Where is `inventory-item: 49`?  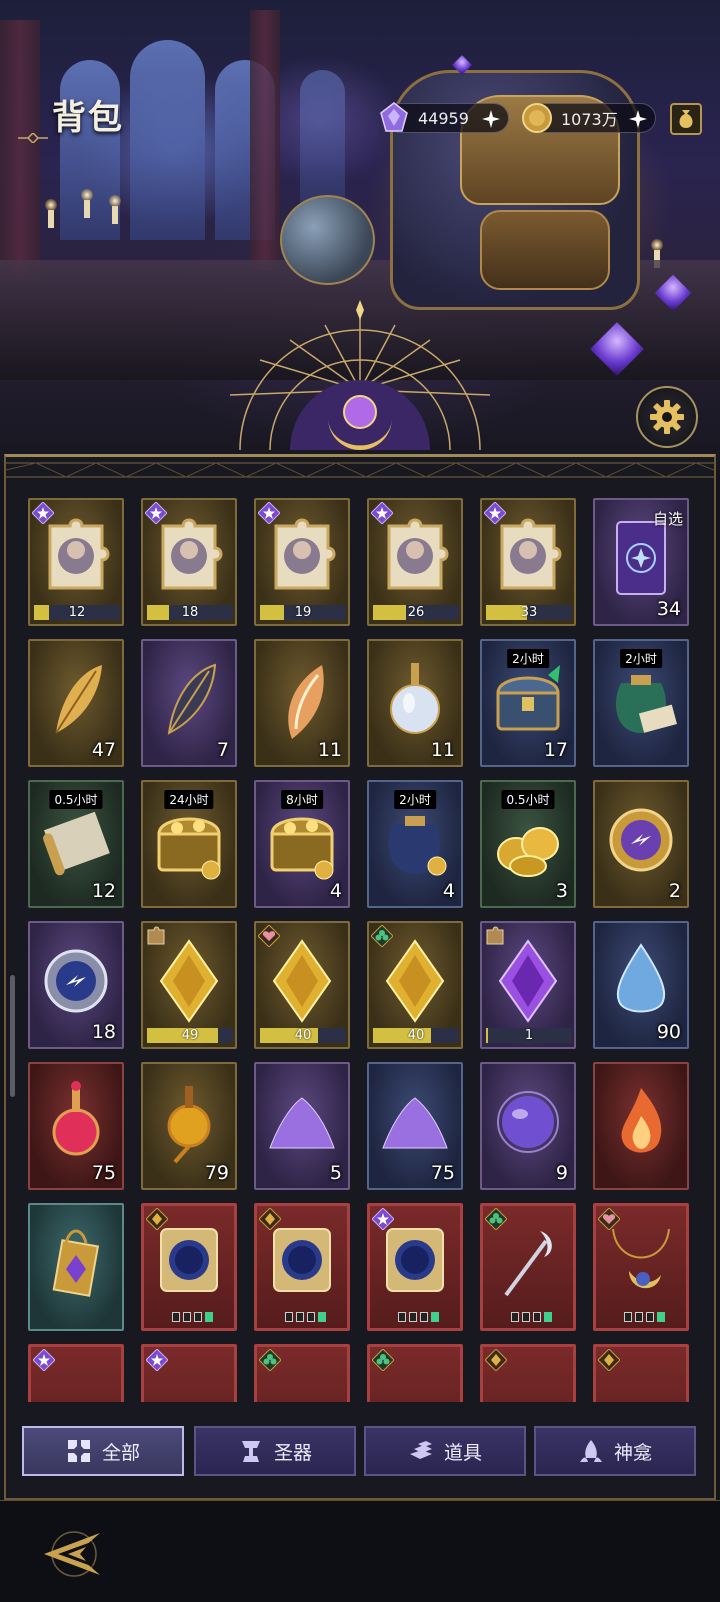
inventory-item: 49 is located at coordinates (189, 985).